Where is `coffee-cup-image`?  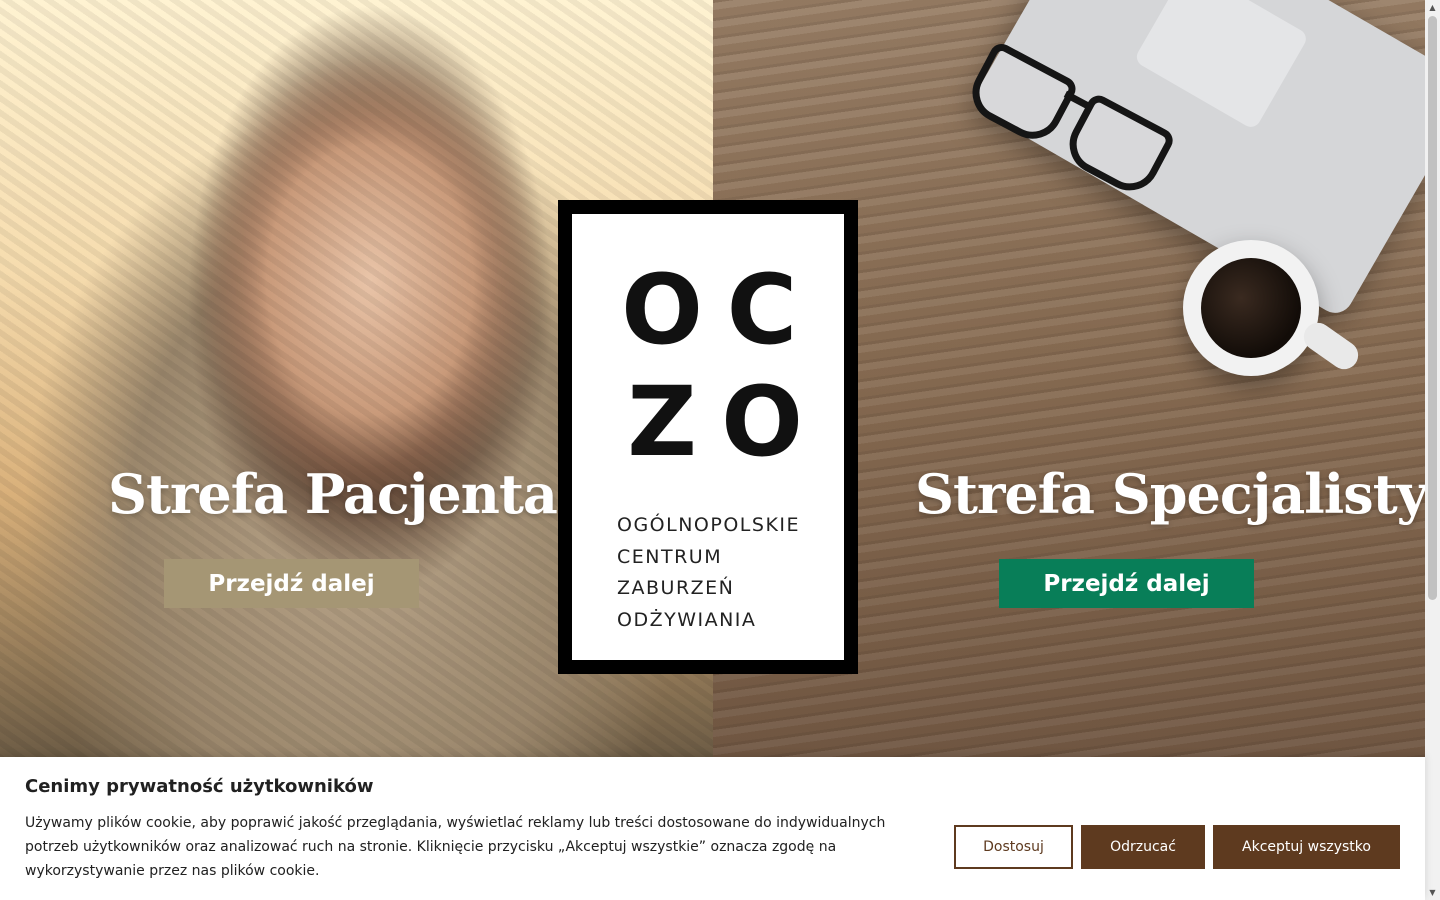
coffee-cup-image is located at coordinates (1273, 308).